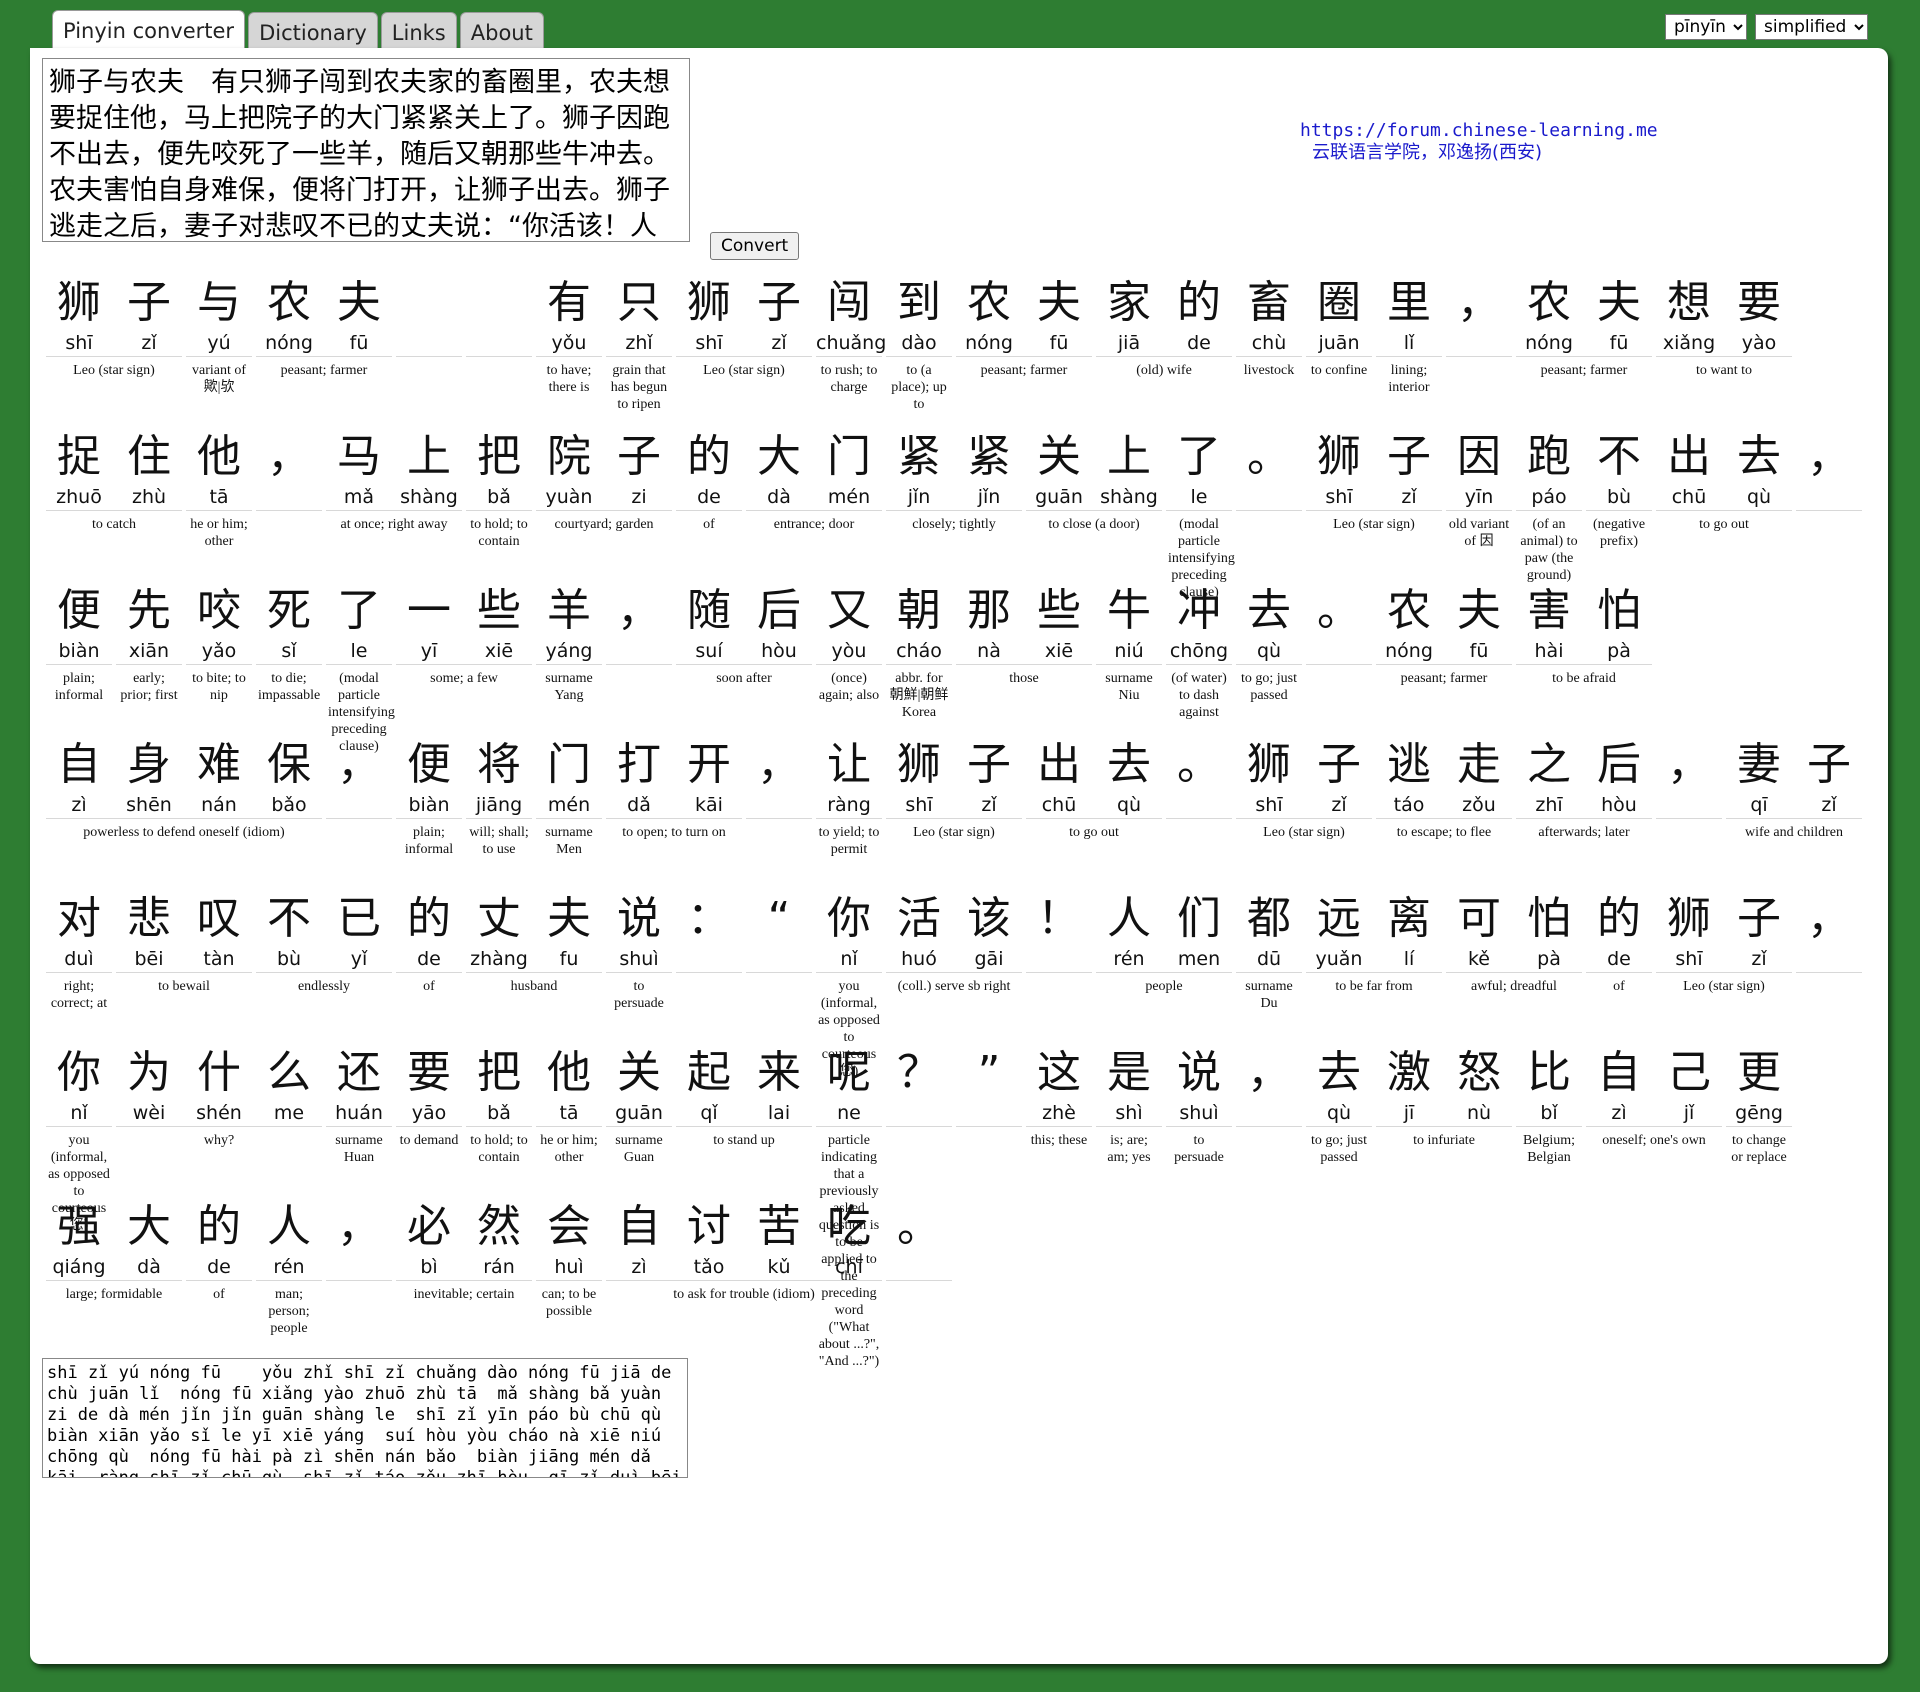  Describe the element at coordinates (418, 31) in the screenshot. I see `tab-links: Links` at that location.